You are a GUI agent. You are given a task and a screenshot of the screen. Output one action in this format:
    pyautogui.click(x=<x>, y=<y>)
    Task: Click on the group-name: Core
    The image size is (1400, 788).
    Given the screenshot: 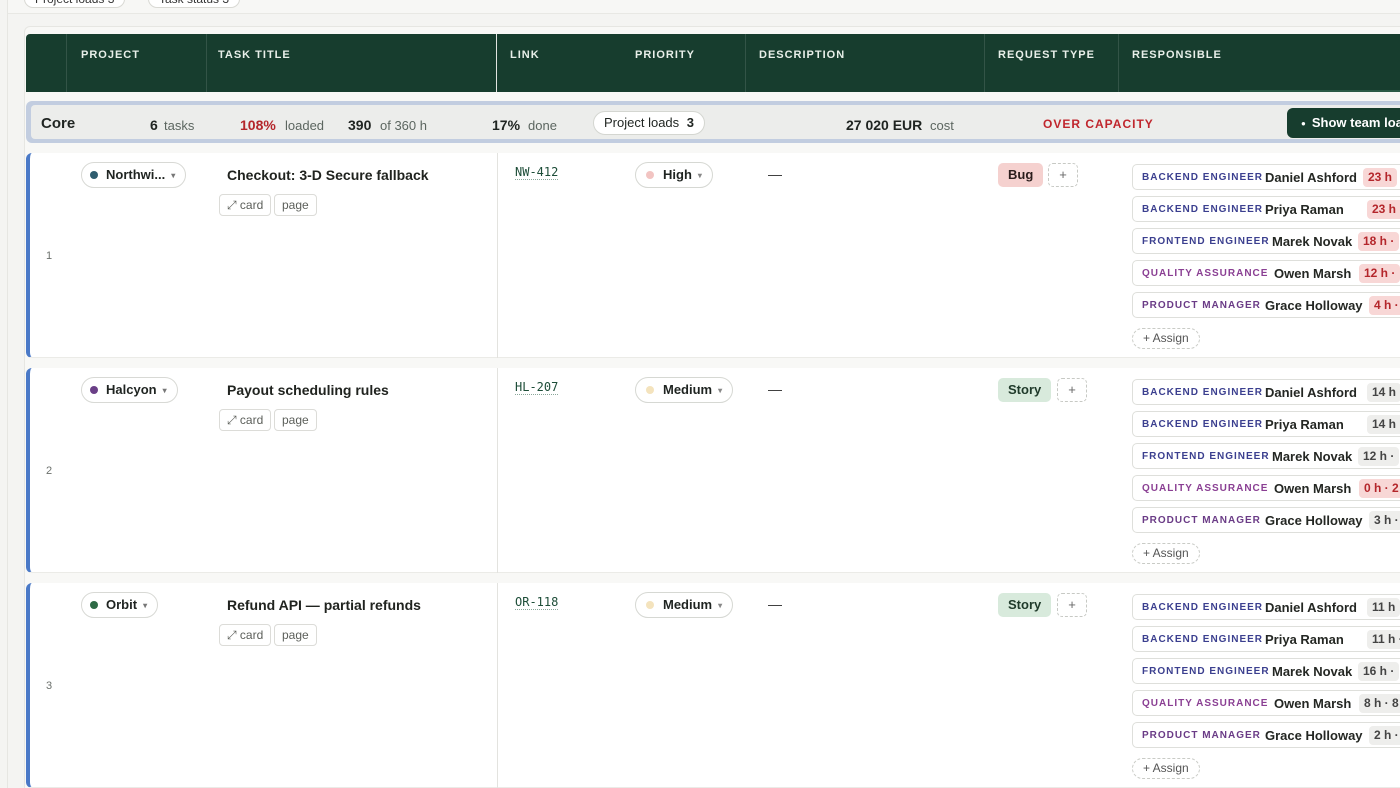 What is the action you would take?
    pyautogui.click(x=58, y=123)
    